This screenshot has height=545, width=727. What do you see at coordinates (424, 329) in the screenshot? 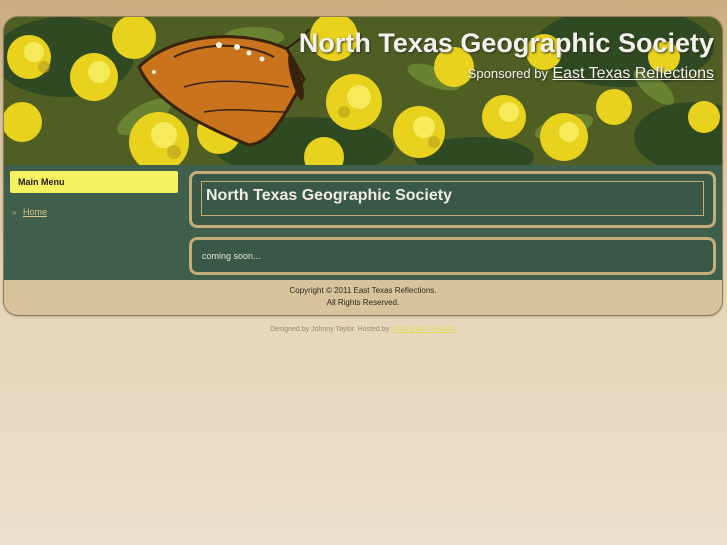
I see `host-link: Yvonne Ann Hawkins` at bounding box center [424, 329].